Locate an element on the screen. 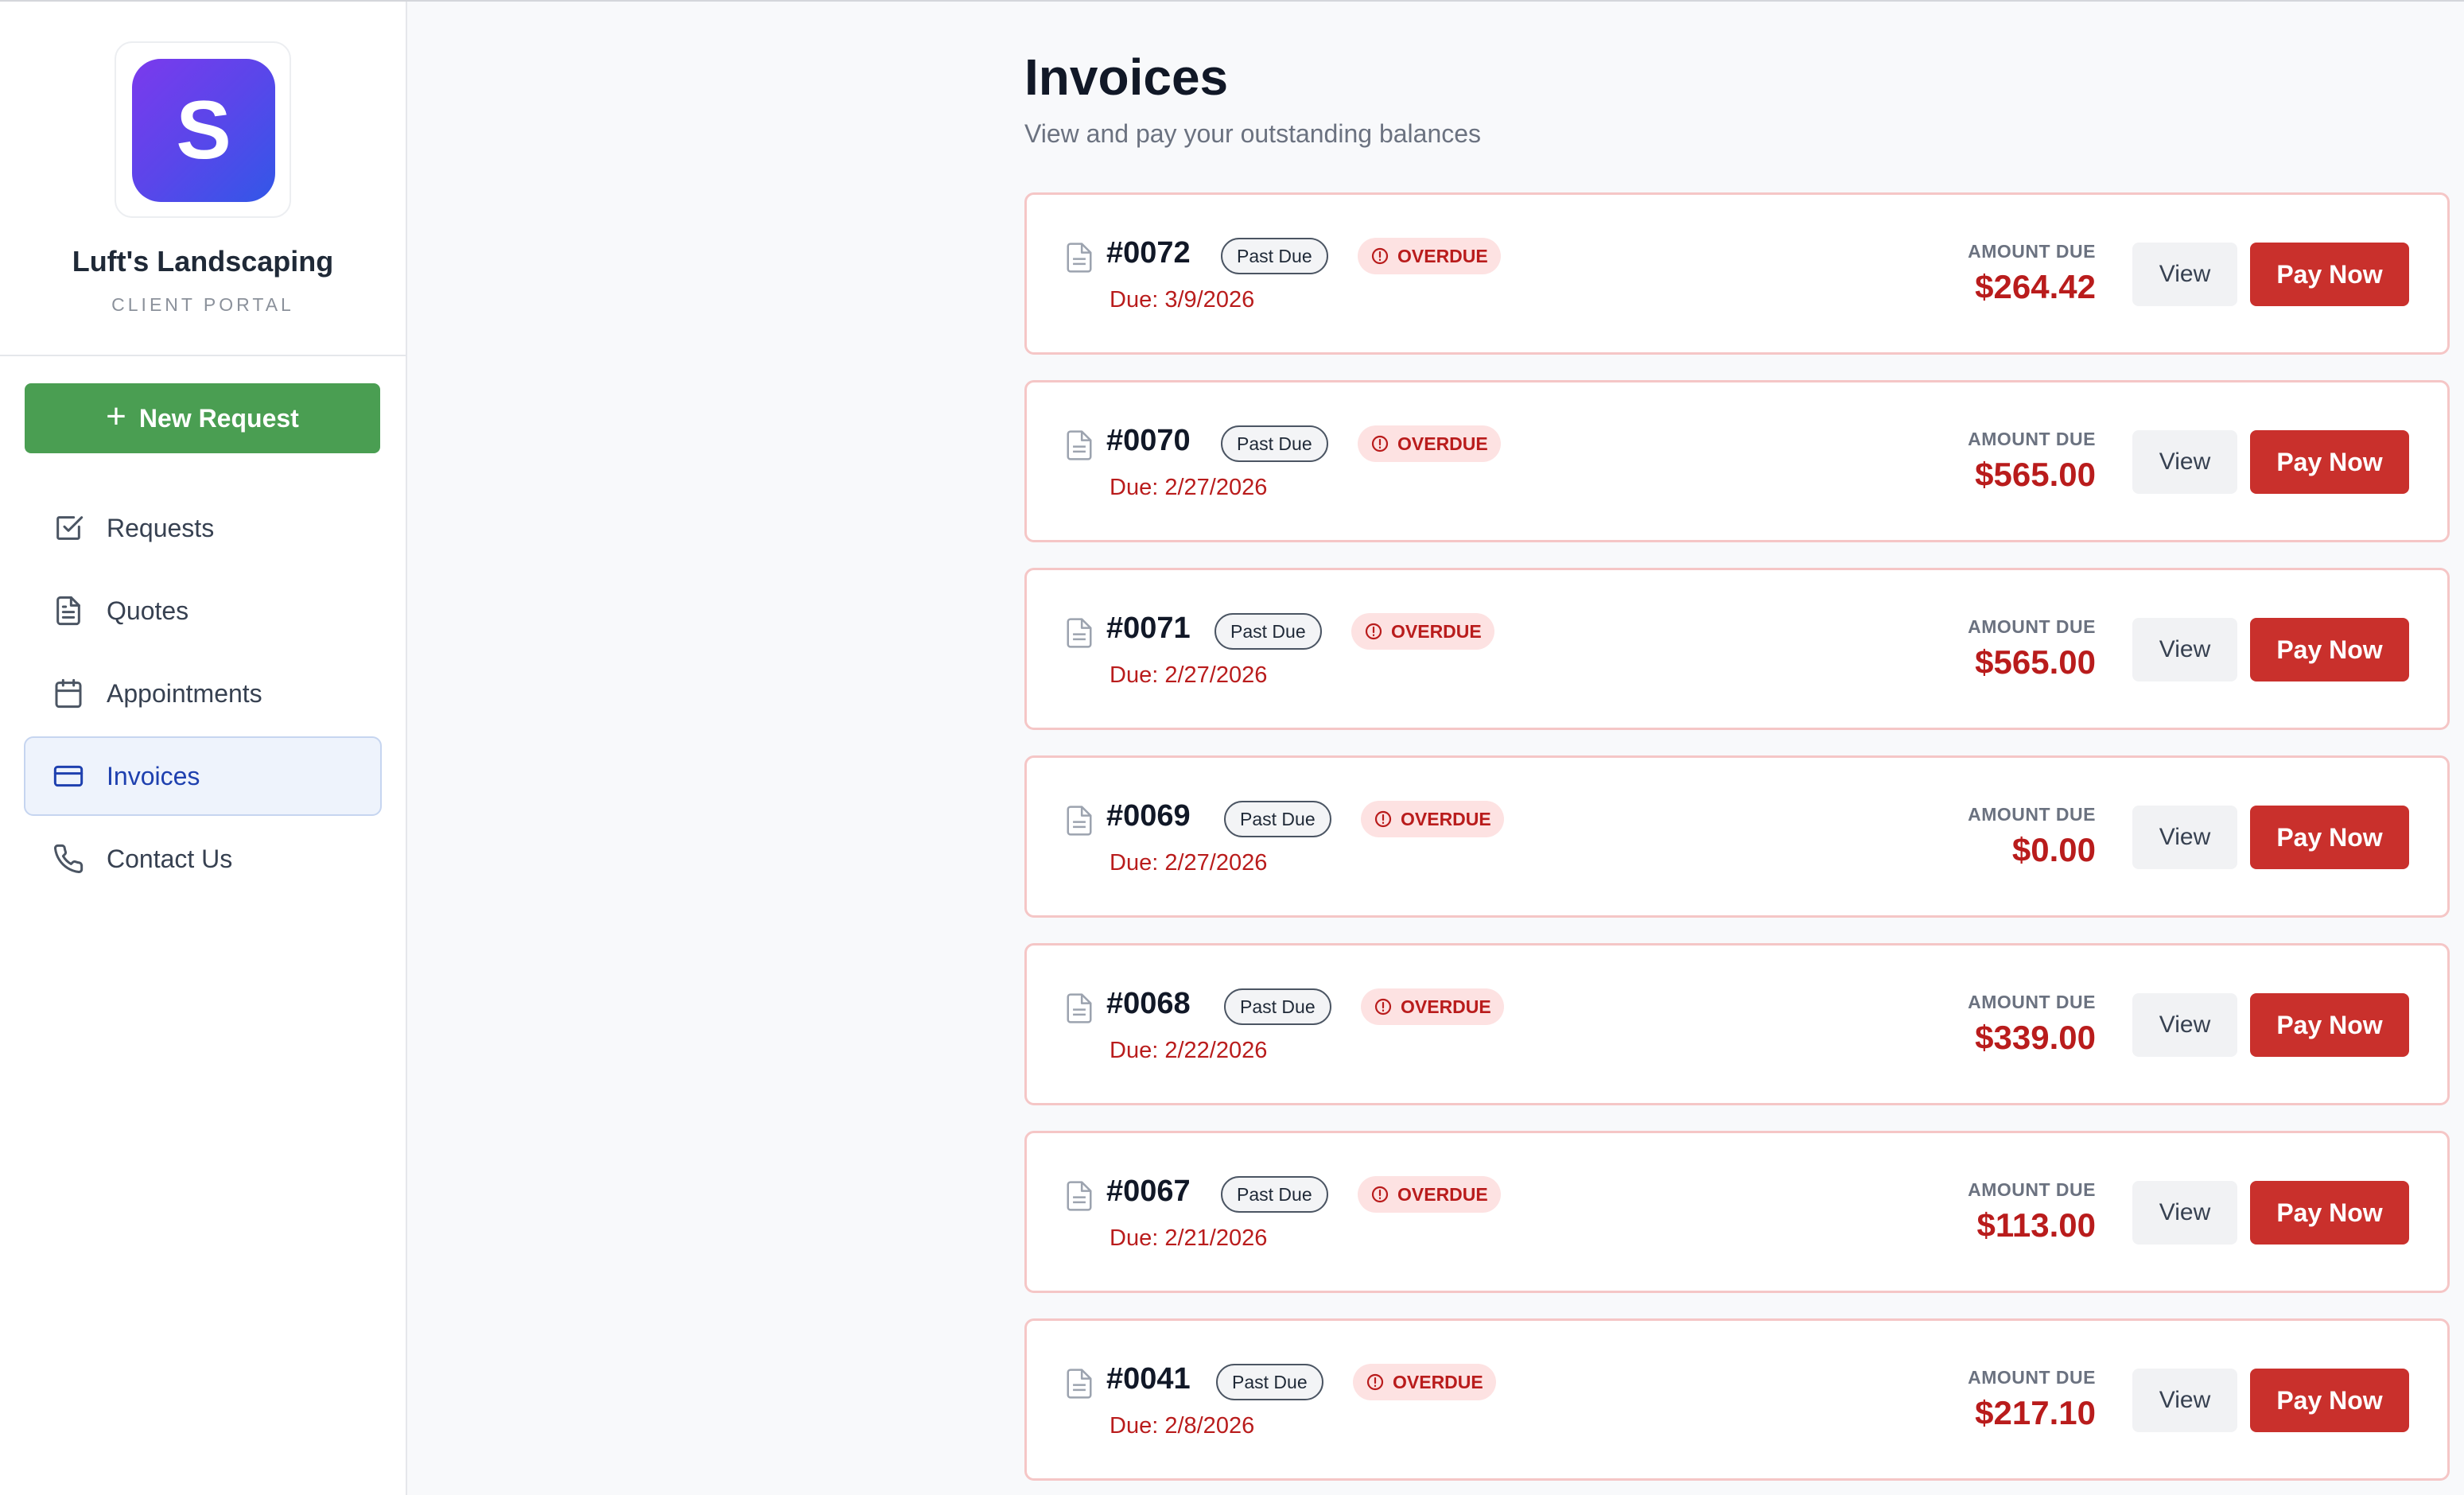 The image size is (2464, 1495). sidebar-item-label: Invoices is located at coordinates (153, 775).